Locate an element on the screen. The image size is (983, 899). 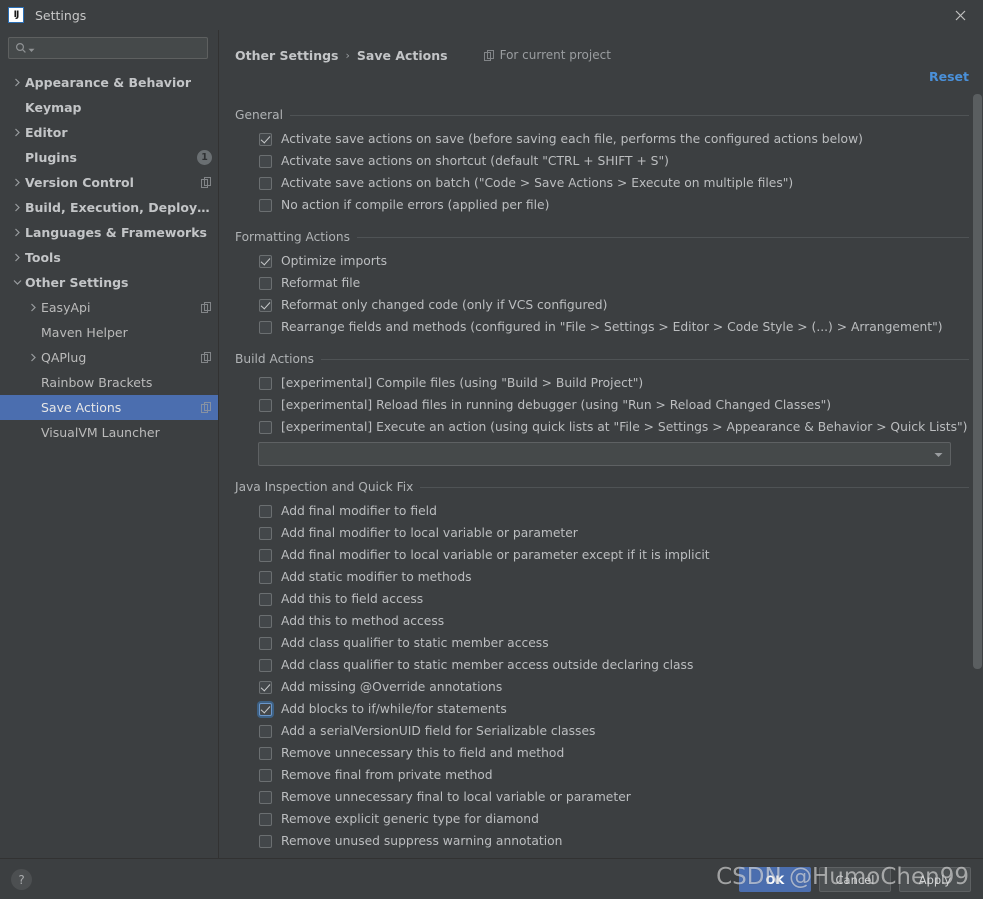
apply-button: Apply is located at coordinates (935, 879).